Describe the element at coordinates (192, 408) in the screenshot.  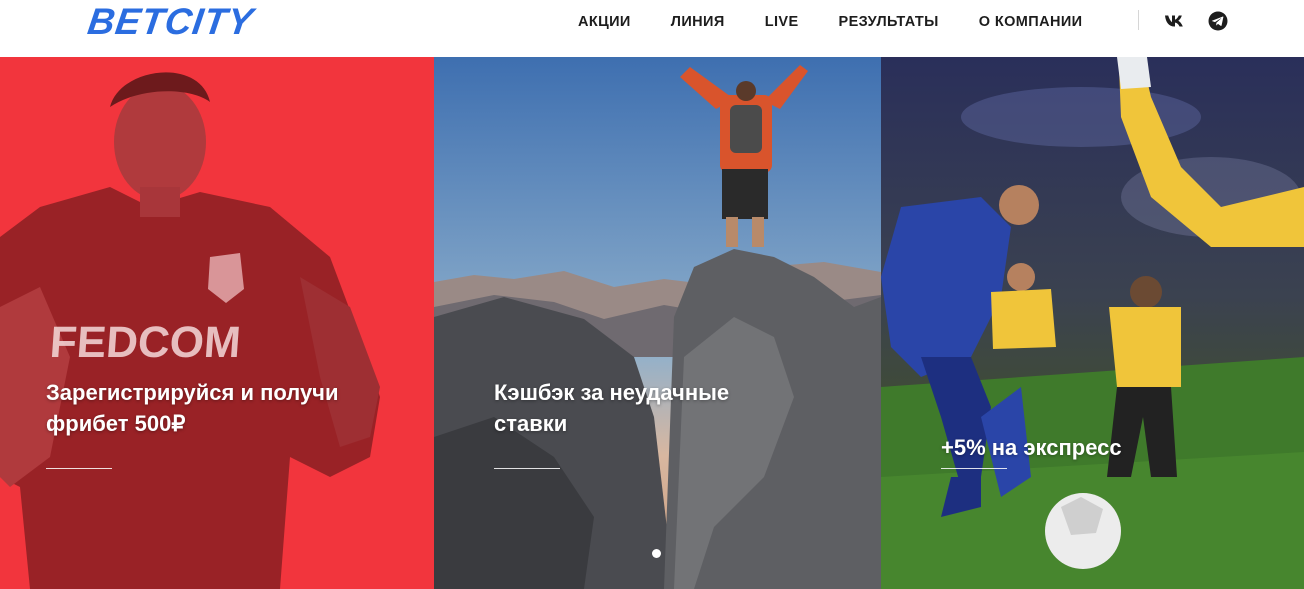
I see `promo-freebet-title: Зарегистрируйся и получи фрибет 500₽` at that location.